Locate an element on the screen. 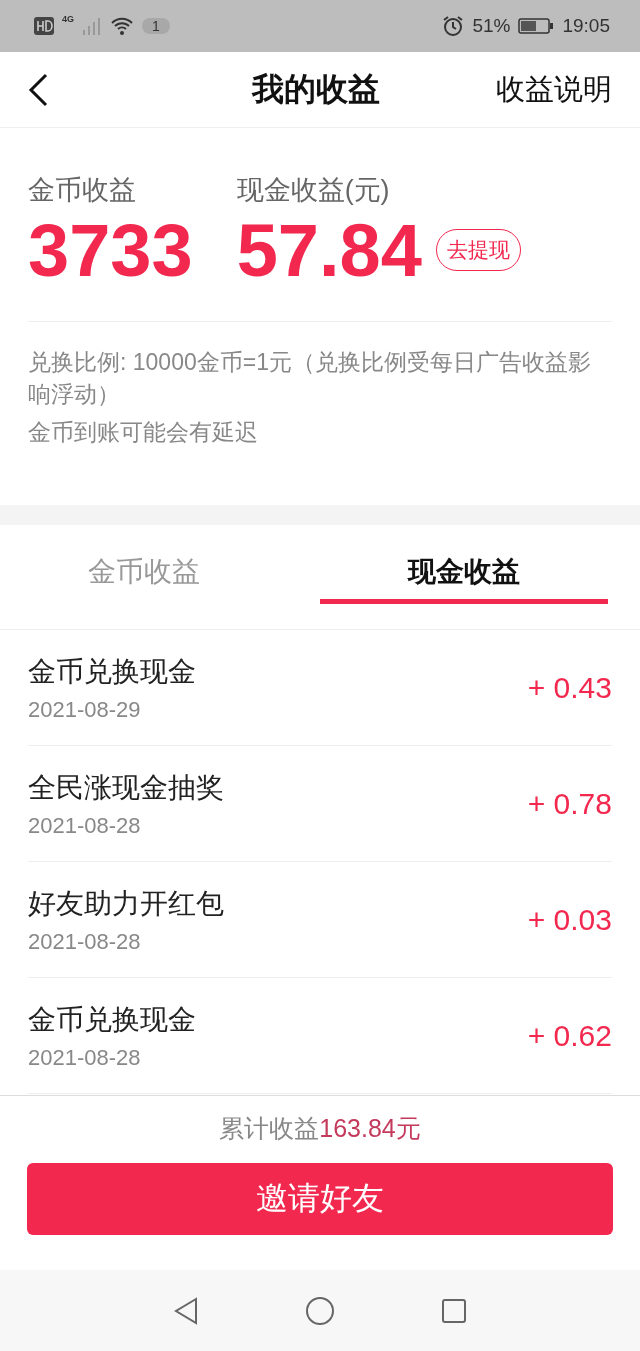 The image size is (640, 1351). record-date: 2021-08-29 is located at coordinates (85, 709).